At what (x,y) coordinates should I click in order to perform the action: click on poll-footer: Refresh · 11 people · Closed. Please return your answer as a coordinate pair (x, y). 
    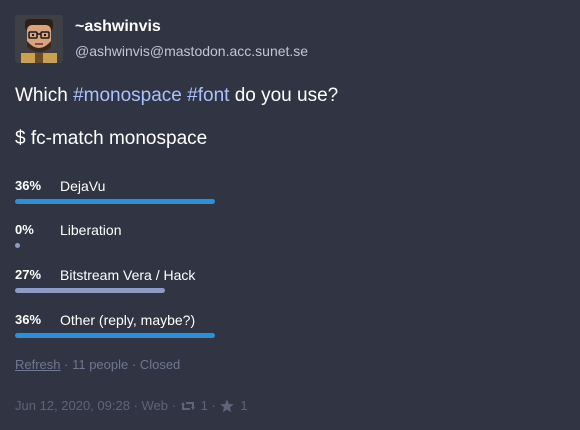
    Looking at the image, I should click on (97, 364).